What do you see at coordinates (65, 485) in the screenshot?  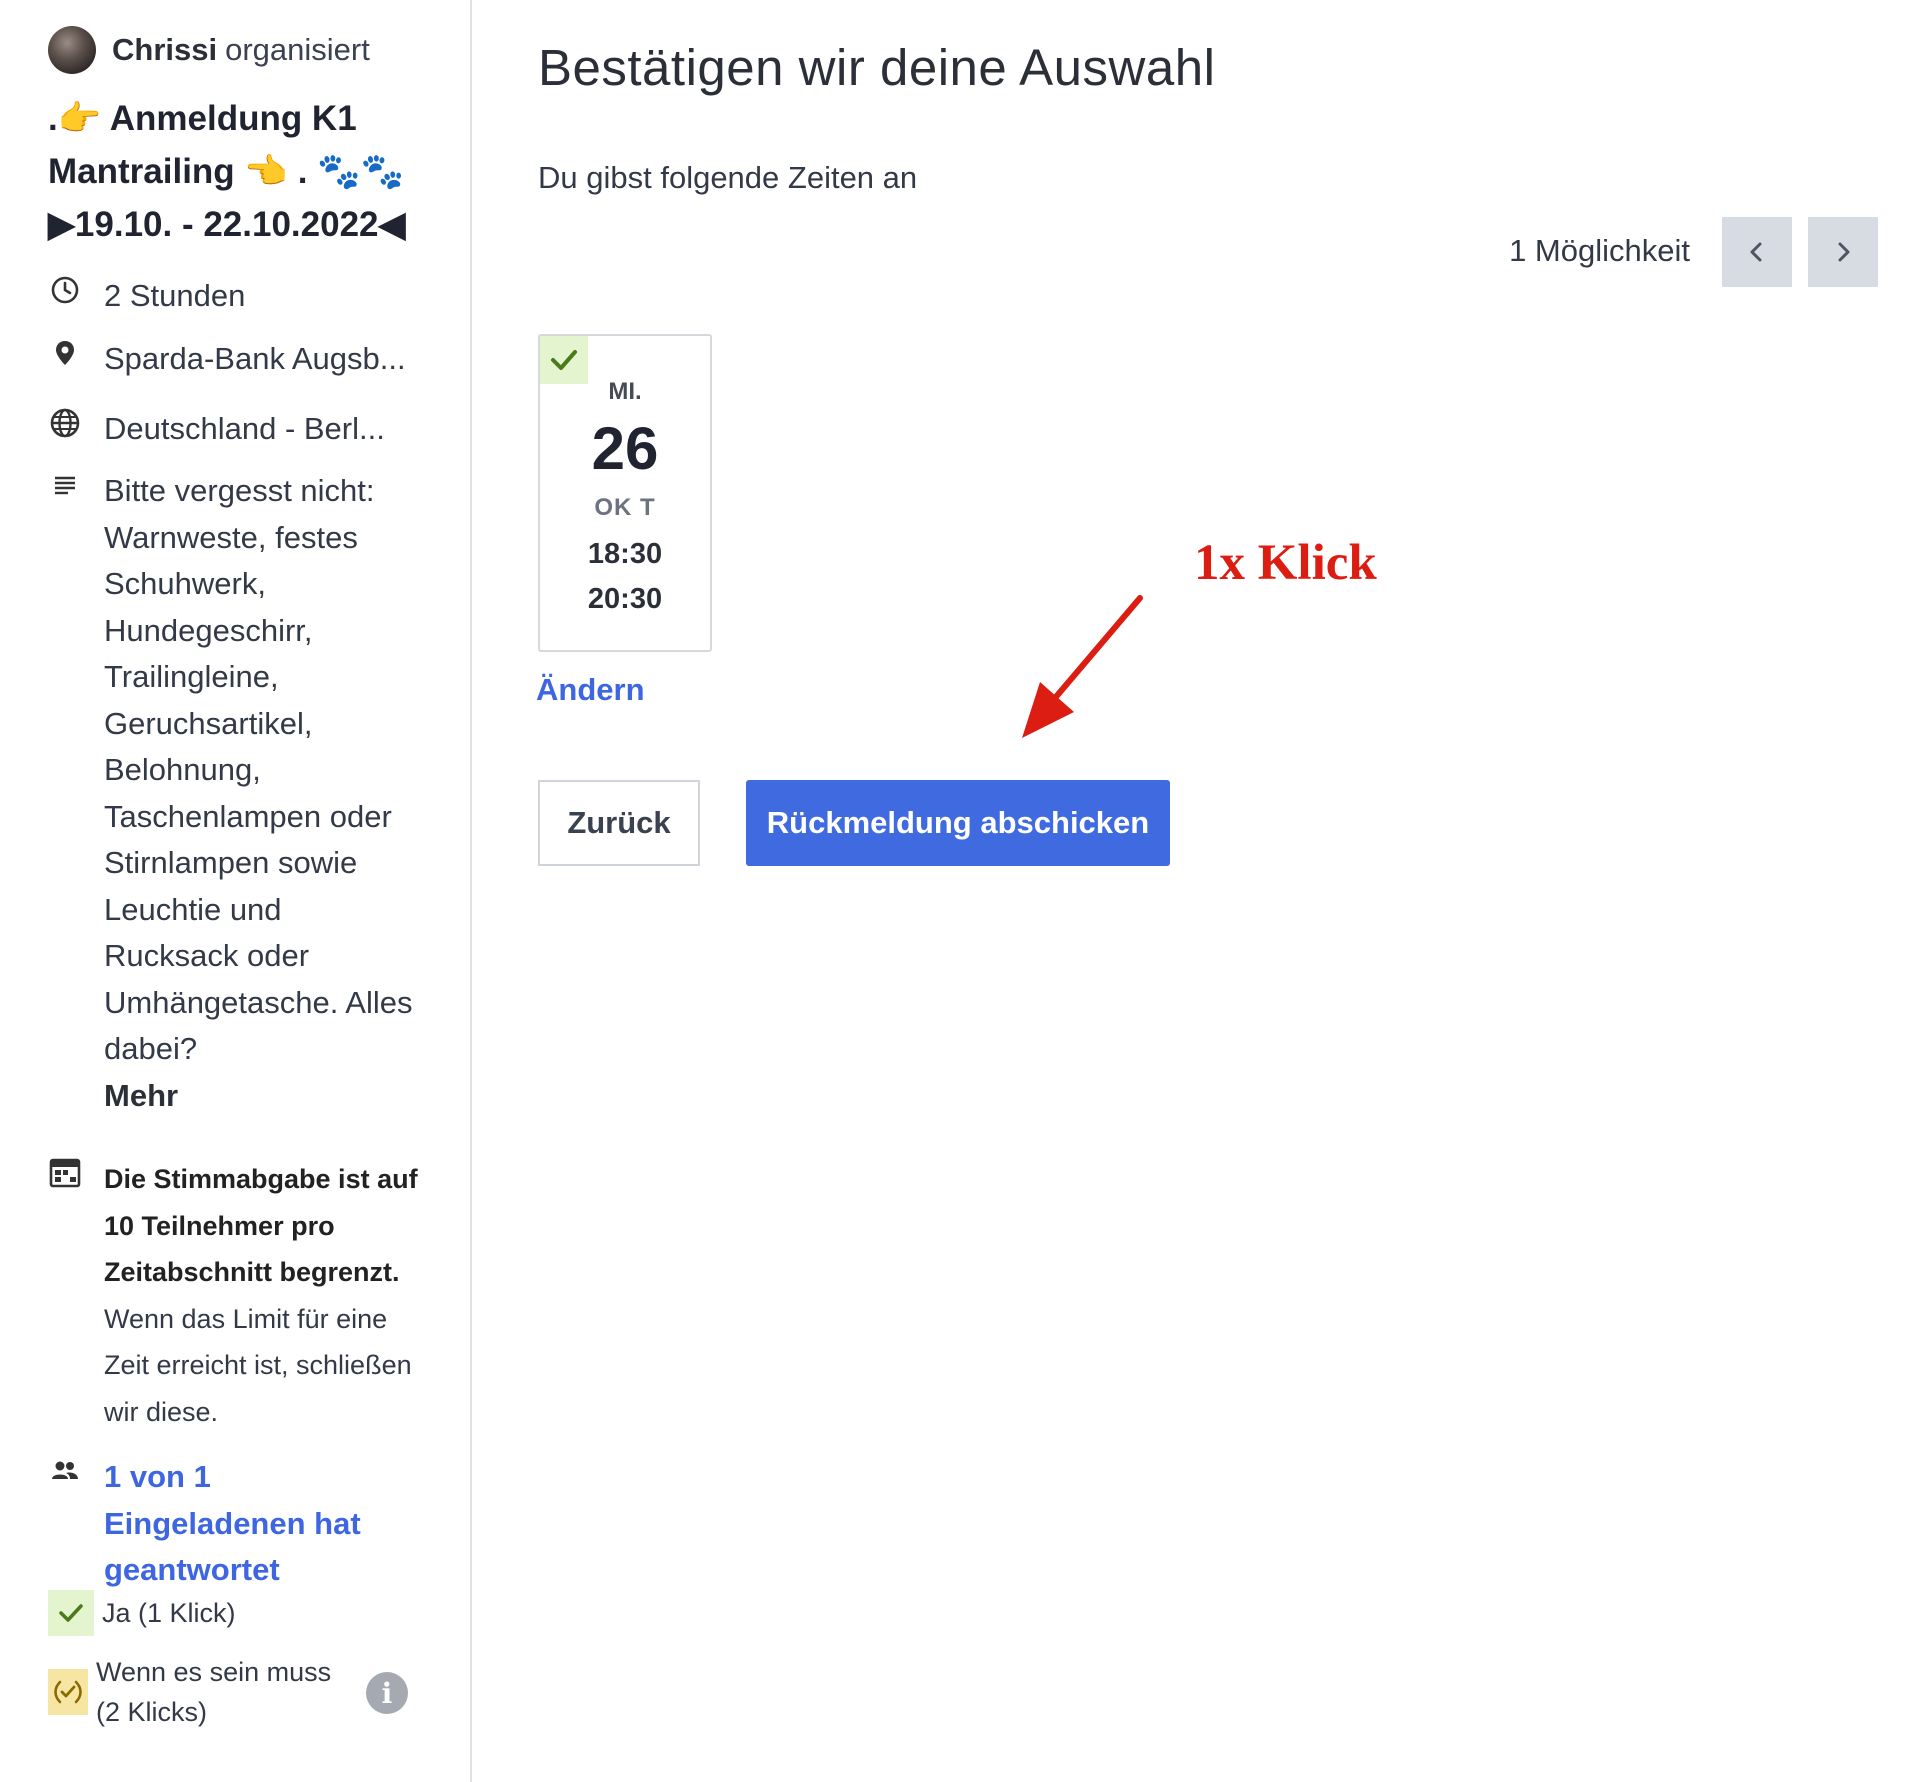 I see `description-icon` at bounding box center [65, 485].